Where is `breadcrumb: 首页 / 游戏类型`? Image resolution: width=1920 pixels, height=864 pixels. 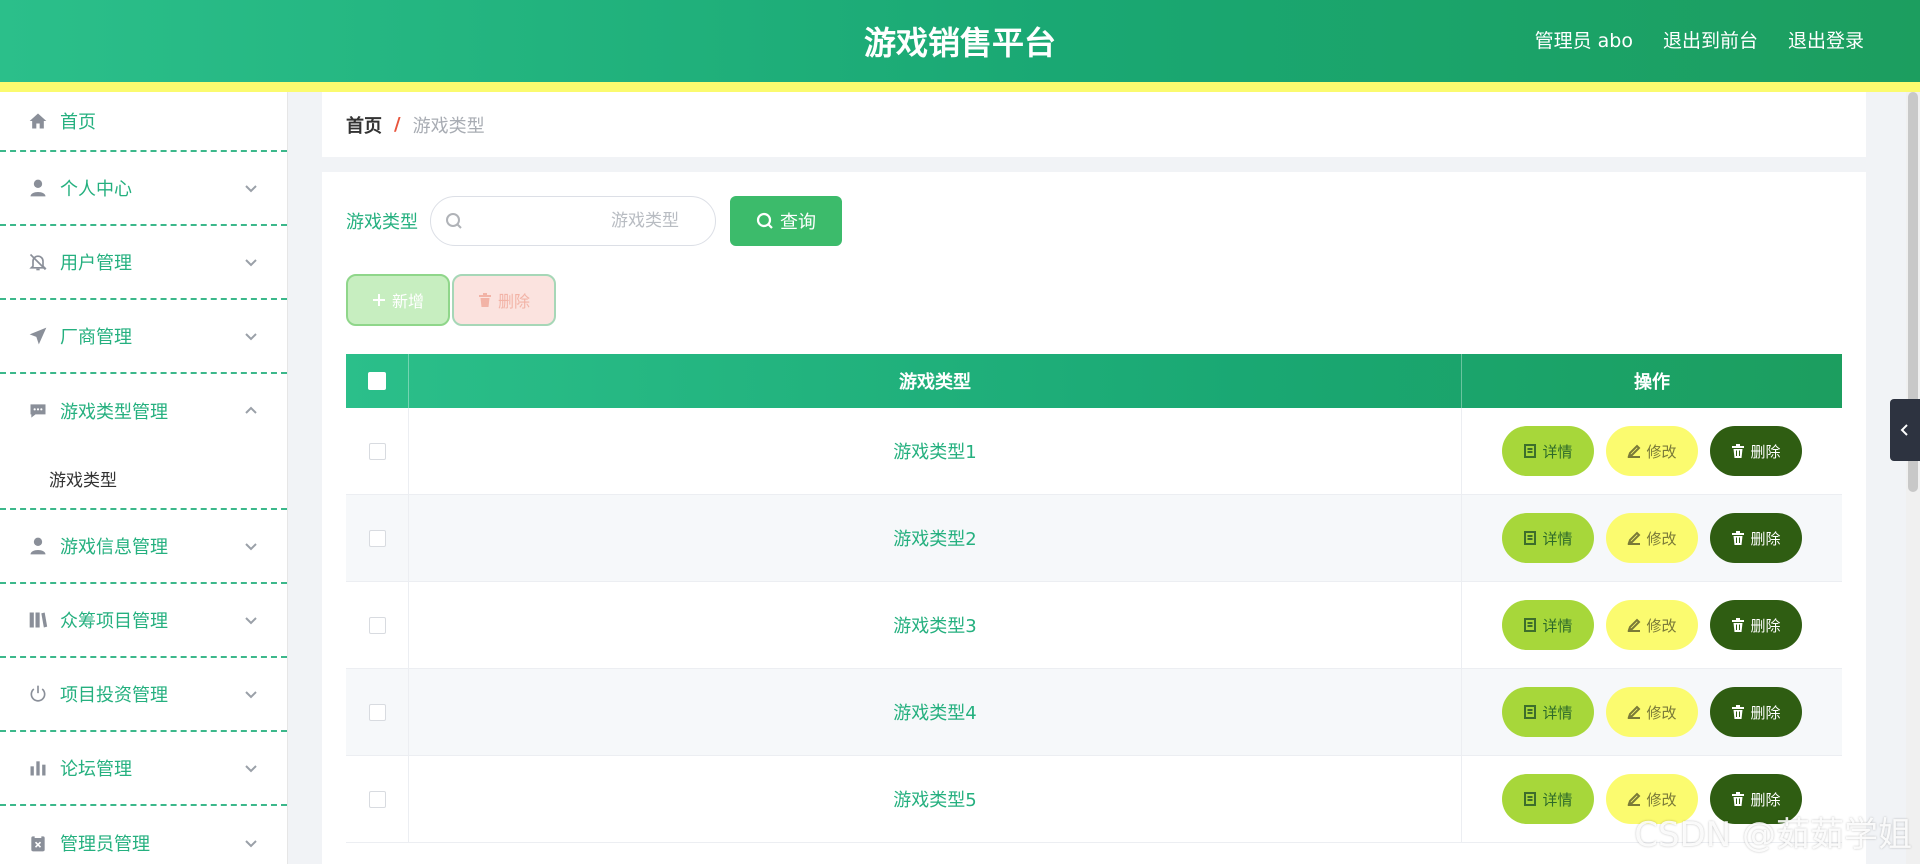
breadcrumb: 首页 / 游戏类型 is located at coordinates (1094, 124).